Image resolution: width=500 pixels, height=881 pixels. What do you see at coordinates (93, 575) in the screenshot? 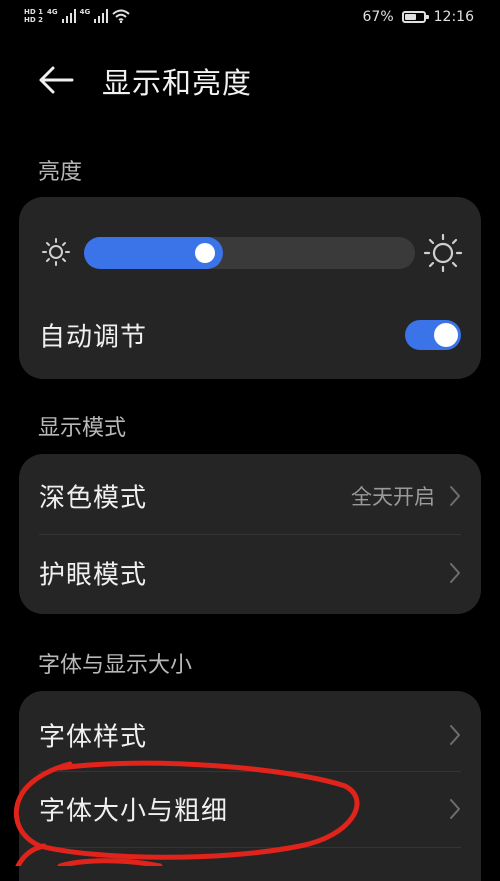
I see `eye-comfort-label: 护眼模式` at bounding box center [93, 575].